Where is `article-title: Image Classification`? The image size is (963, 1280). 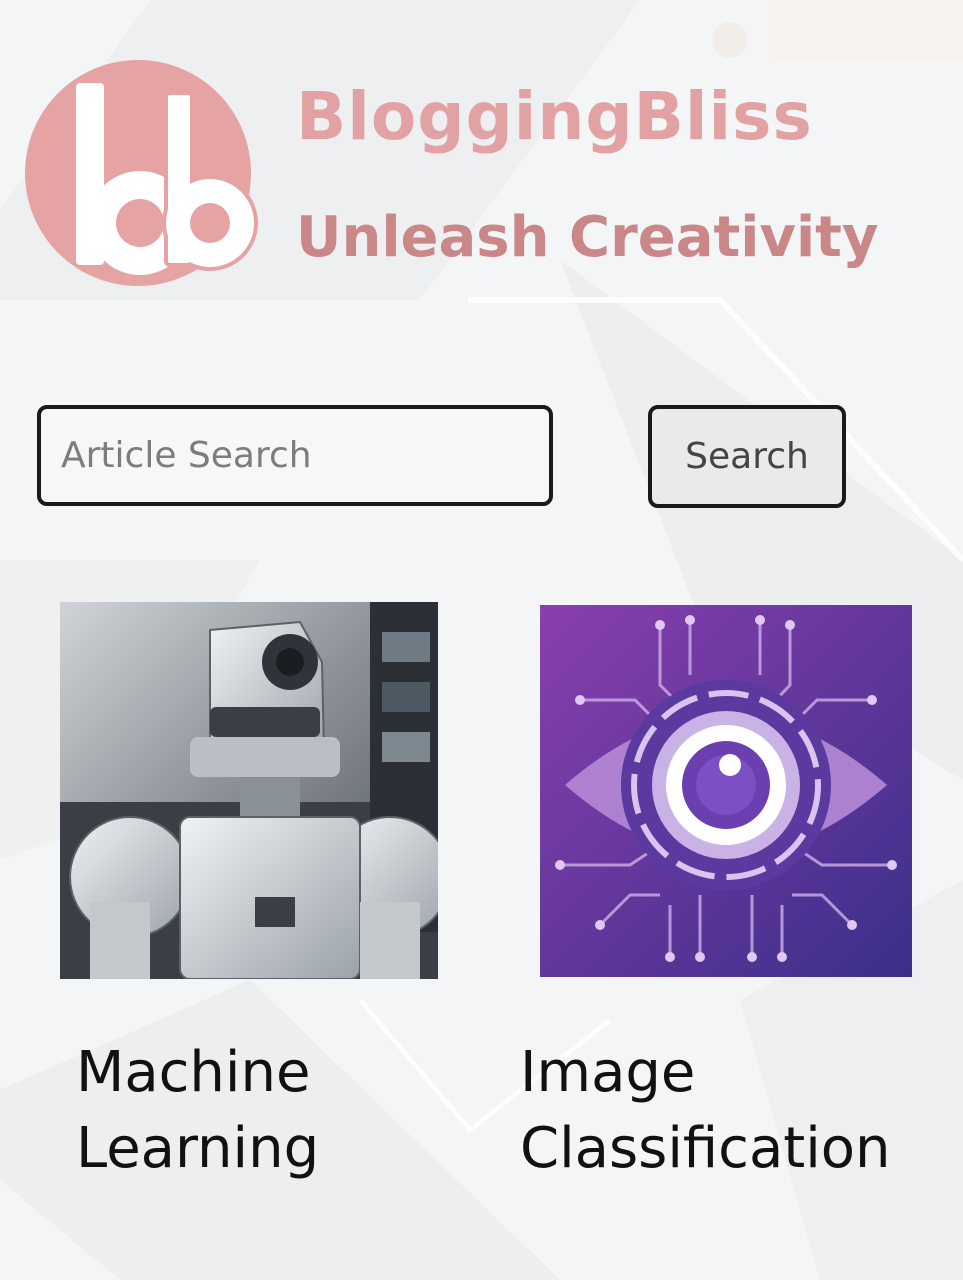
article-title: Image Classification is located at coordinates (705, 1111).